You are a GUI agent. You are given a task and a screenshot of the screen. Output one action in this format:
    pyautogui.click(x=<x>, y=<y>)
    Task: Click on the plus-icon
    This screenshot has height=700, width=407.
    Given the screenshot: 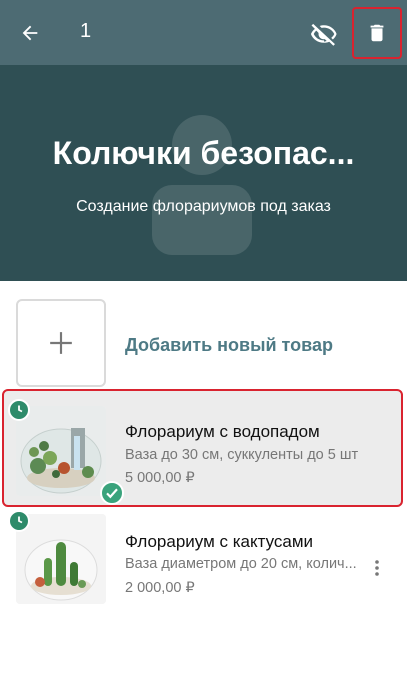 What is the action you would take?
    pyautogui.click(x=61, y=343)
    